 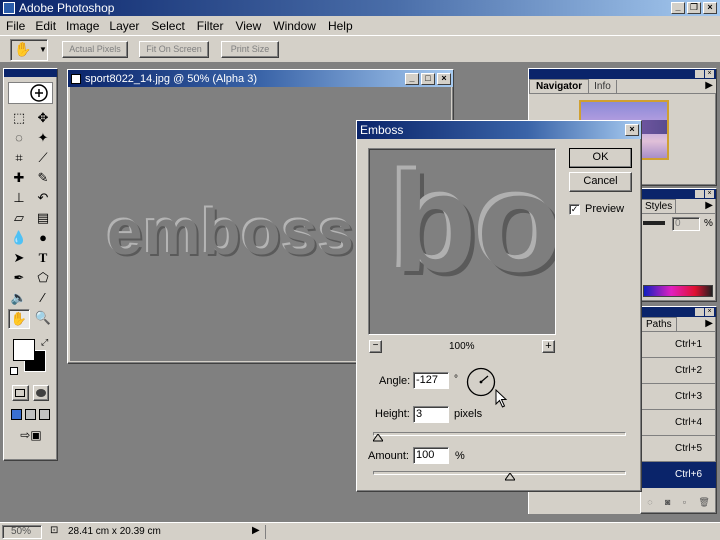 What do you see at coordinates (22, 532) in the screenshot?
I see `status-zoom: 50%` at bounding box center [22, 532].